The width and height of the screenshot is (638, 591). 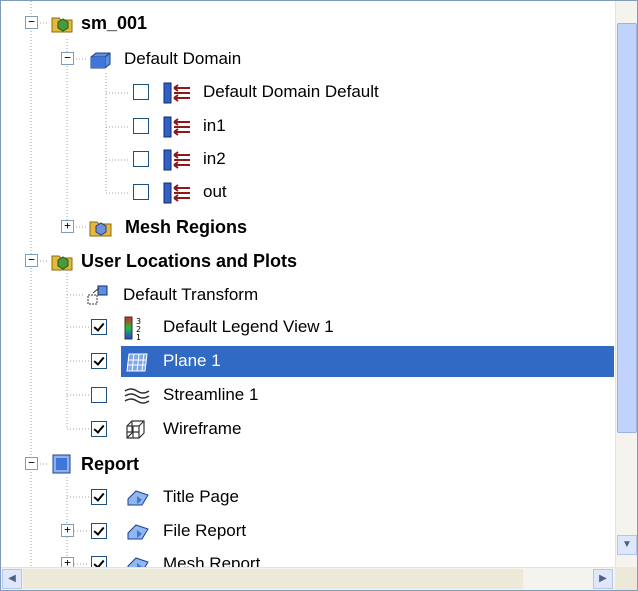 What do you see at coordinates (308, 23) in the screenshot?
I see `tree-item-sm-001: − sm_001` at bounding box center [308, 23].